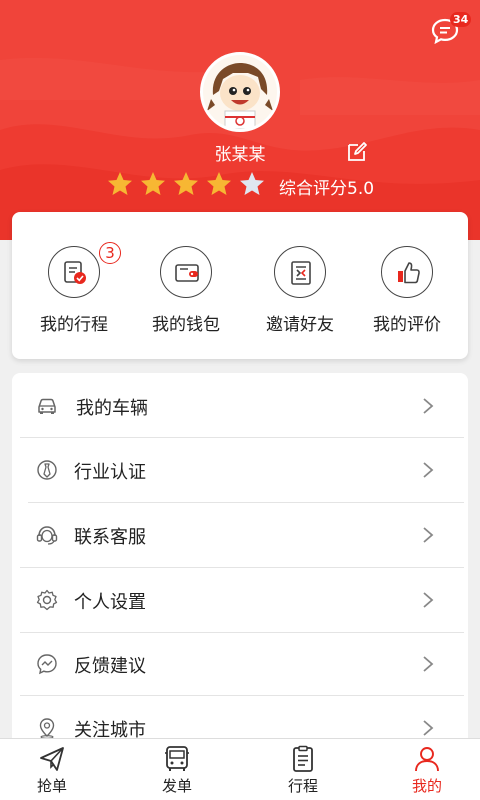  Describe the element at coordinates (110, 602) in the screenshot. I see `menu-item-label: 个人设置` at that location.